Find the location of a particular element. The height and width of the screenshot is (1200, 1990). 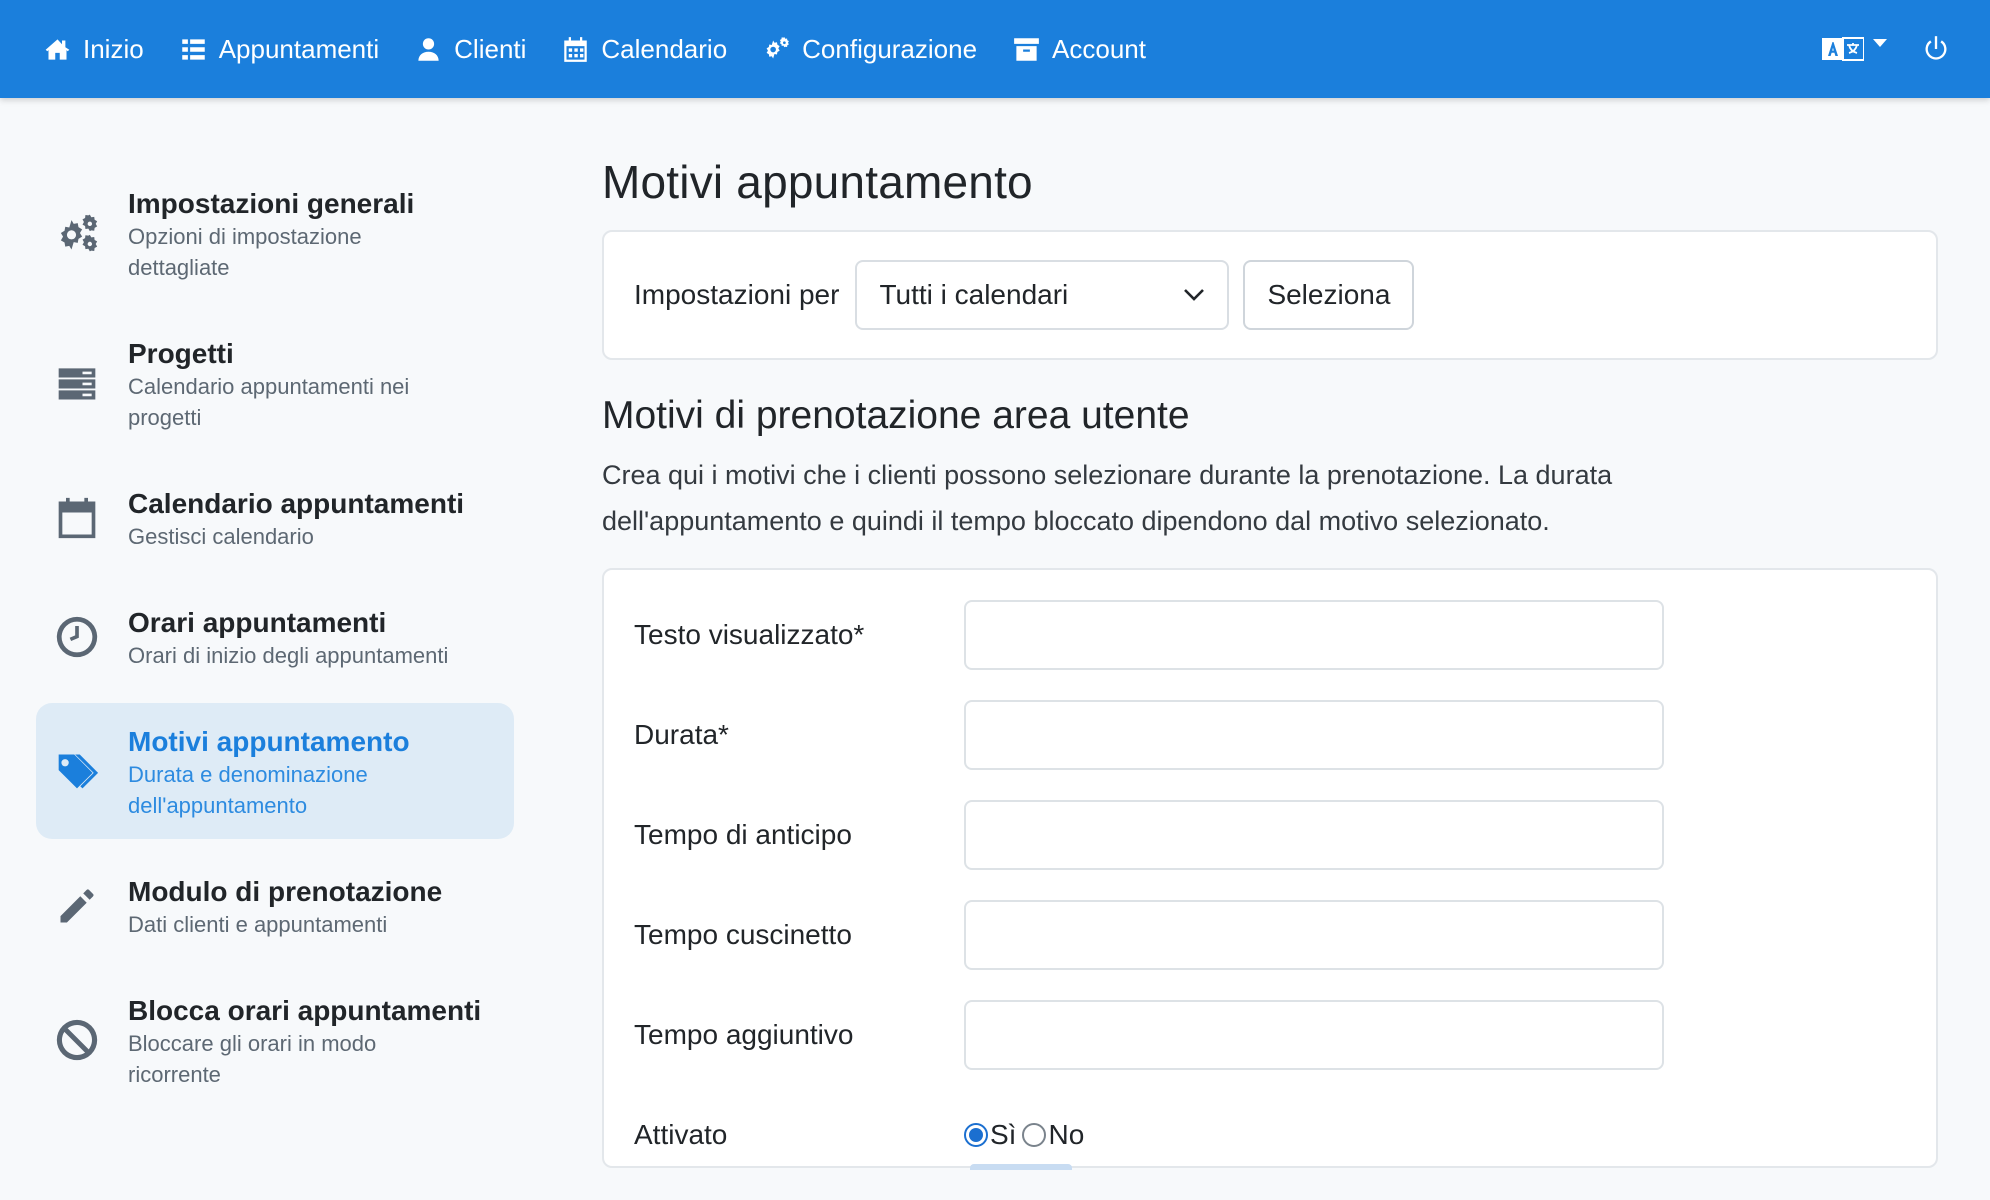

buffer-time-label: Tempo cuscinetto is located at coordinates (743, 934).